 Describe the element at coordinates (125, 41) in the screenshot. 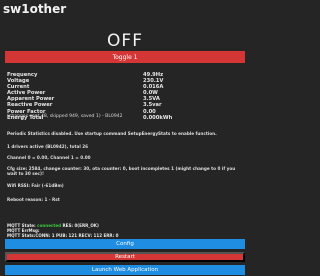

I see `power-state: OFF` at that location.